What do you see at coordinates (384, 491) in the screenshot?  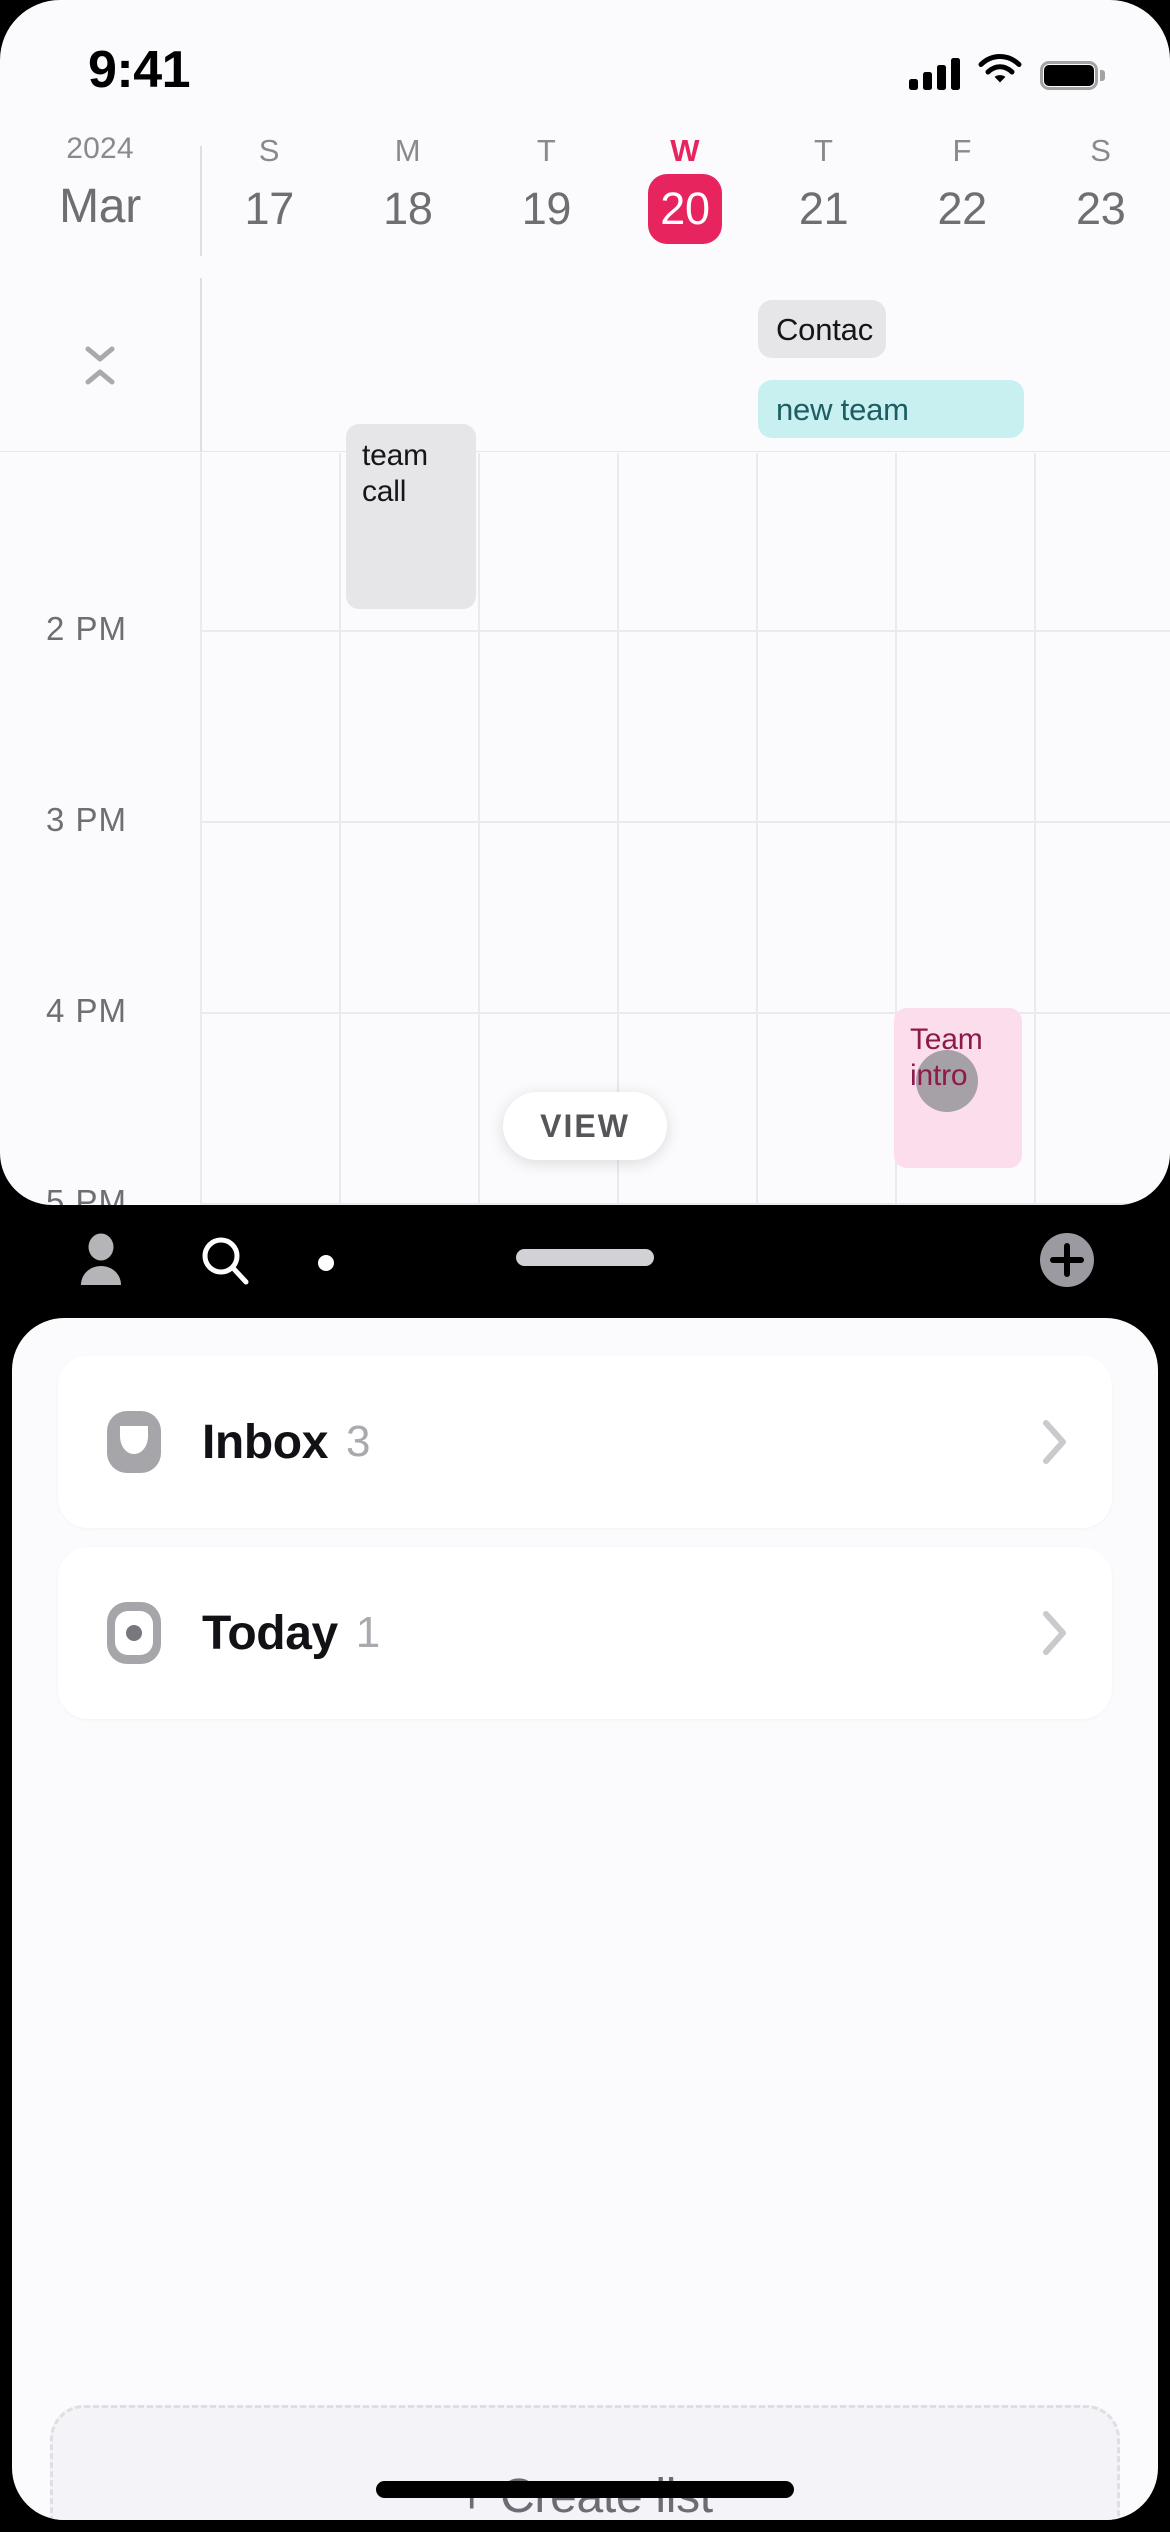 I see `event-title-line2: call` at bounding box center [384, 491].